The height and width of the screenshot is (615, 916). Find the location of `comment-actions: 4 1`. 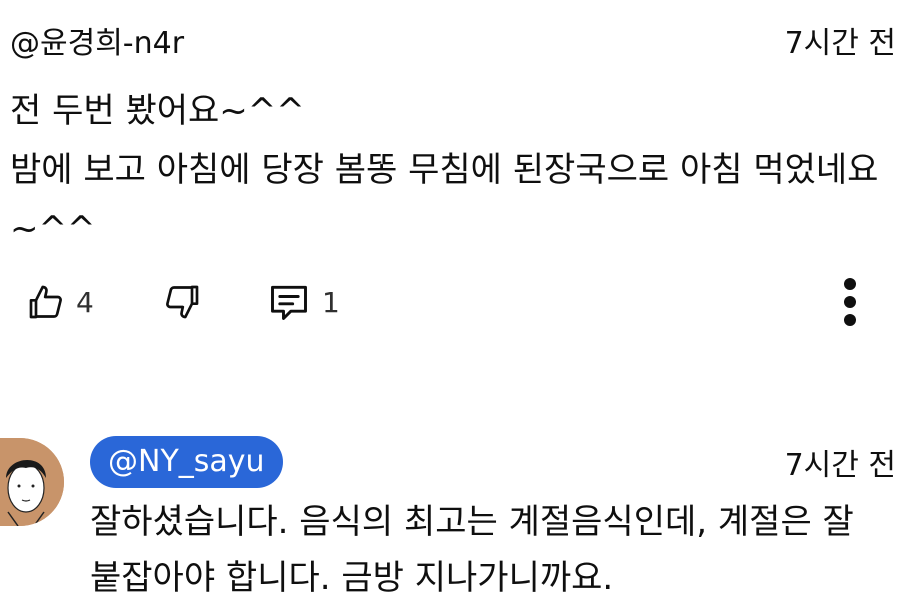

comment-actions: 4 1 is located at coordinates (458, 302).